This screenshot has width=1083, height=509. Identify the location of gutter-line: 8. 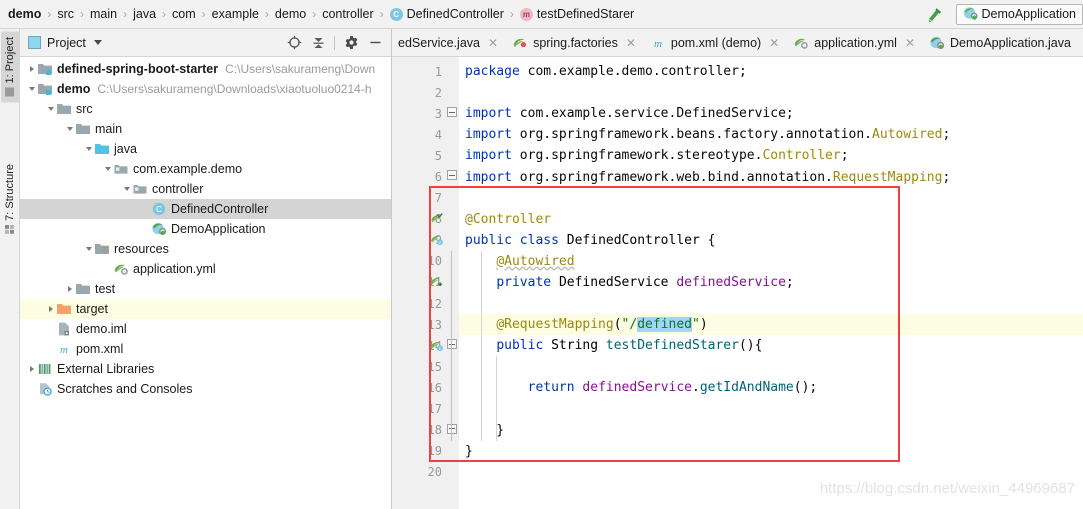
(419, 219).